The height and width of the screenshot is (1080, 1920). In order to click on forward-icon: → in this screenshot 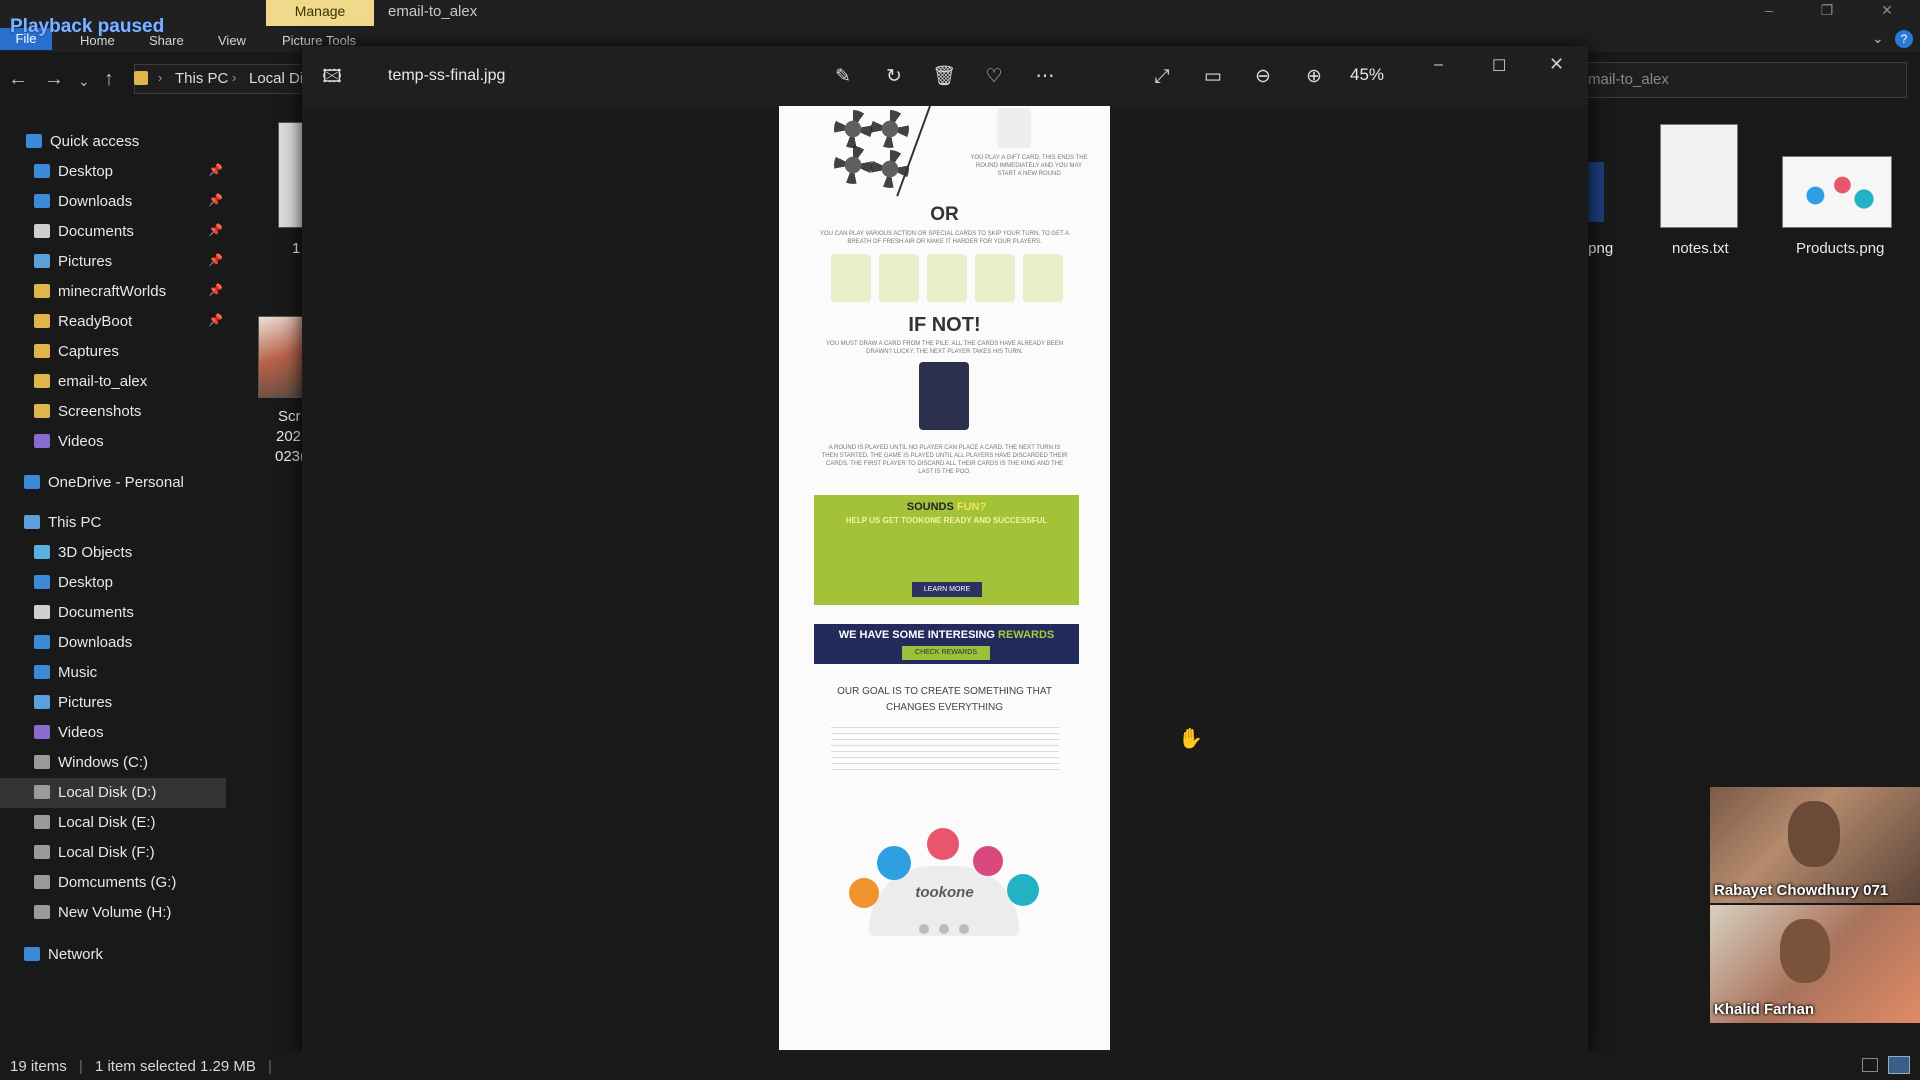, I will do `click(54, 79)`.